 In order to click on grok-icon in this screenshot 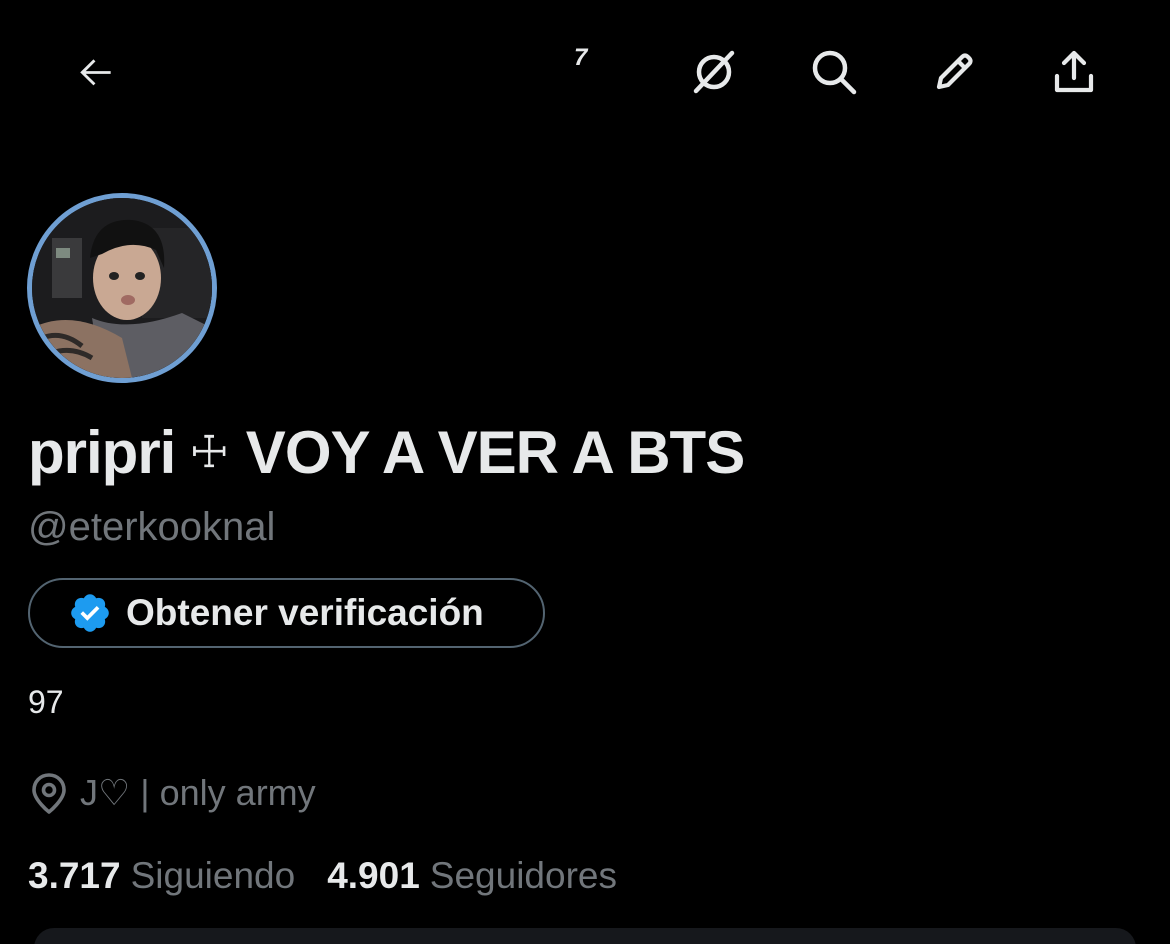, I will do `click(714, 72)`.